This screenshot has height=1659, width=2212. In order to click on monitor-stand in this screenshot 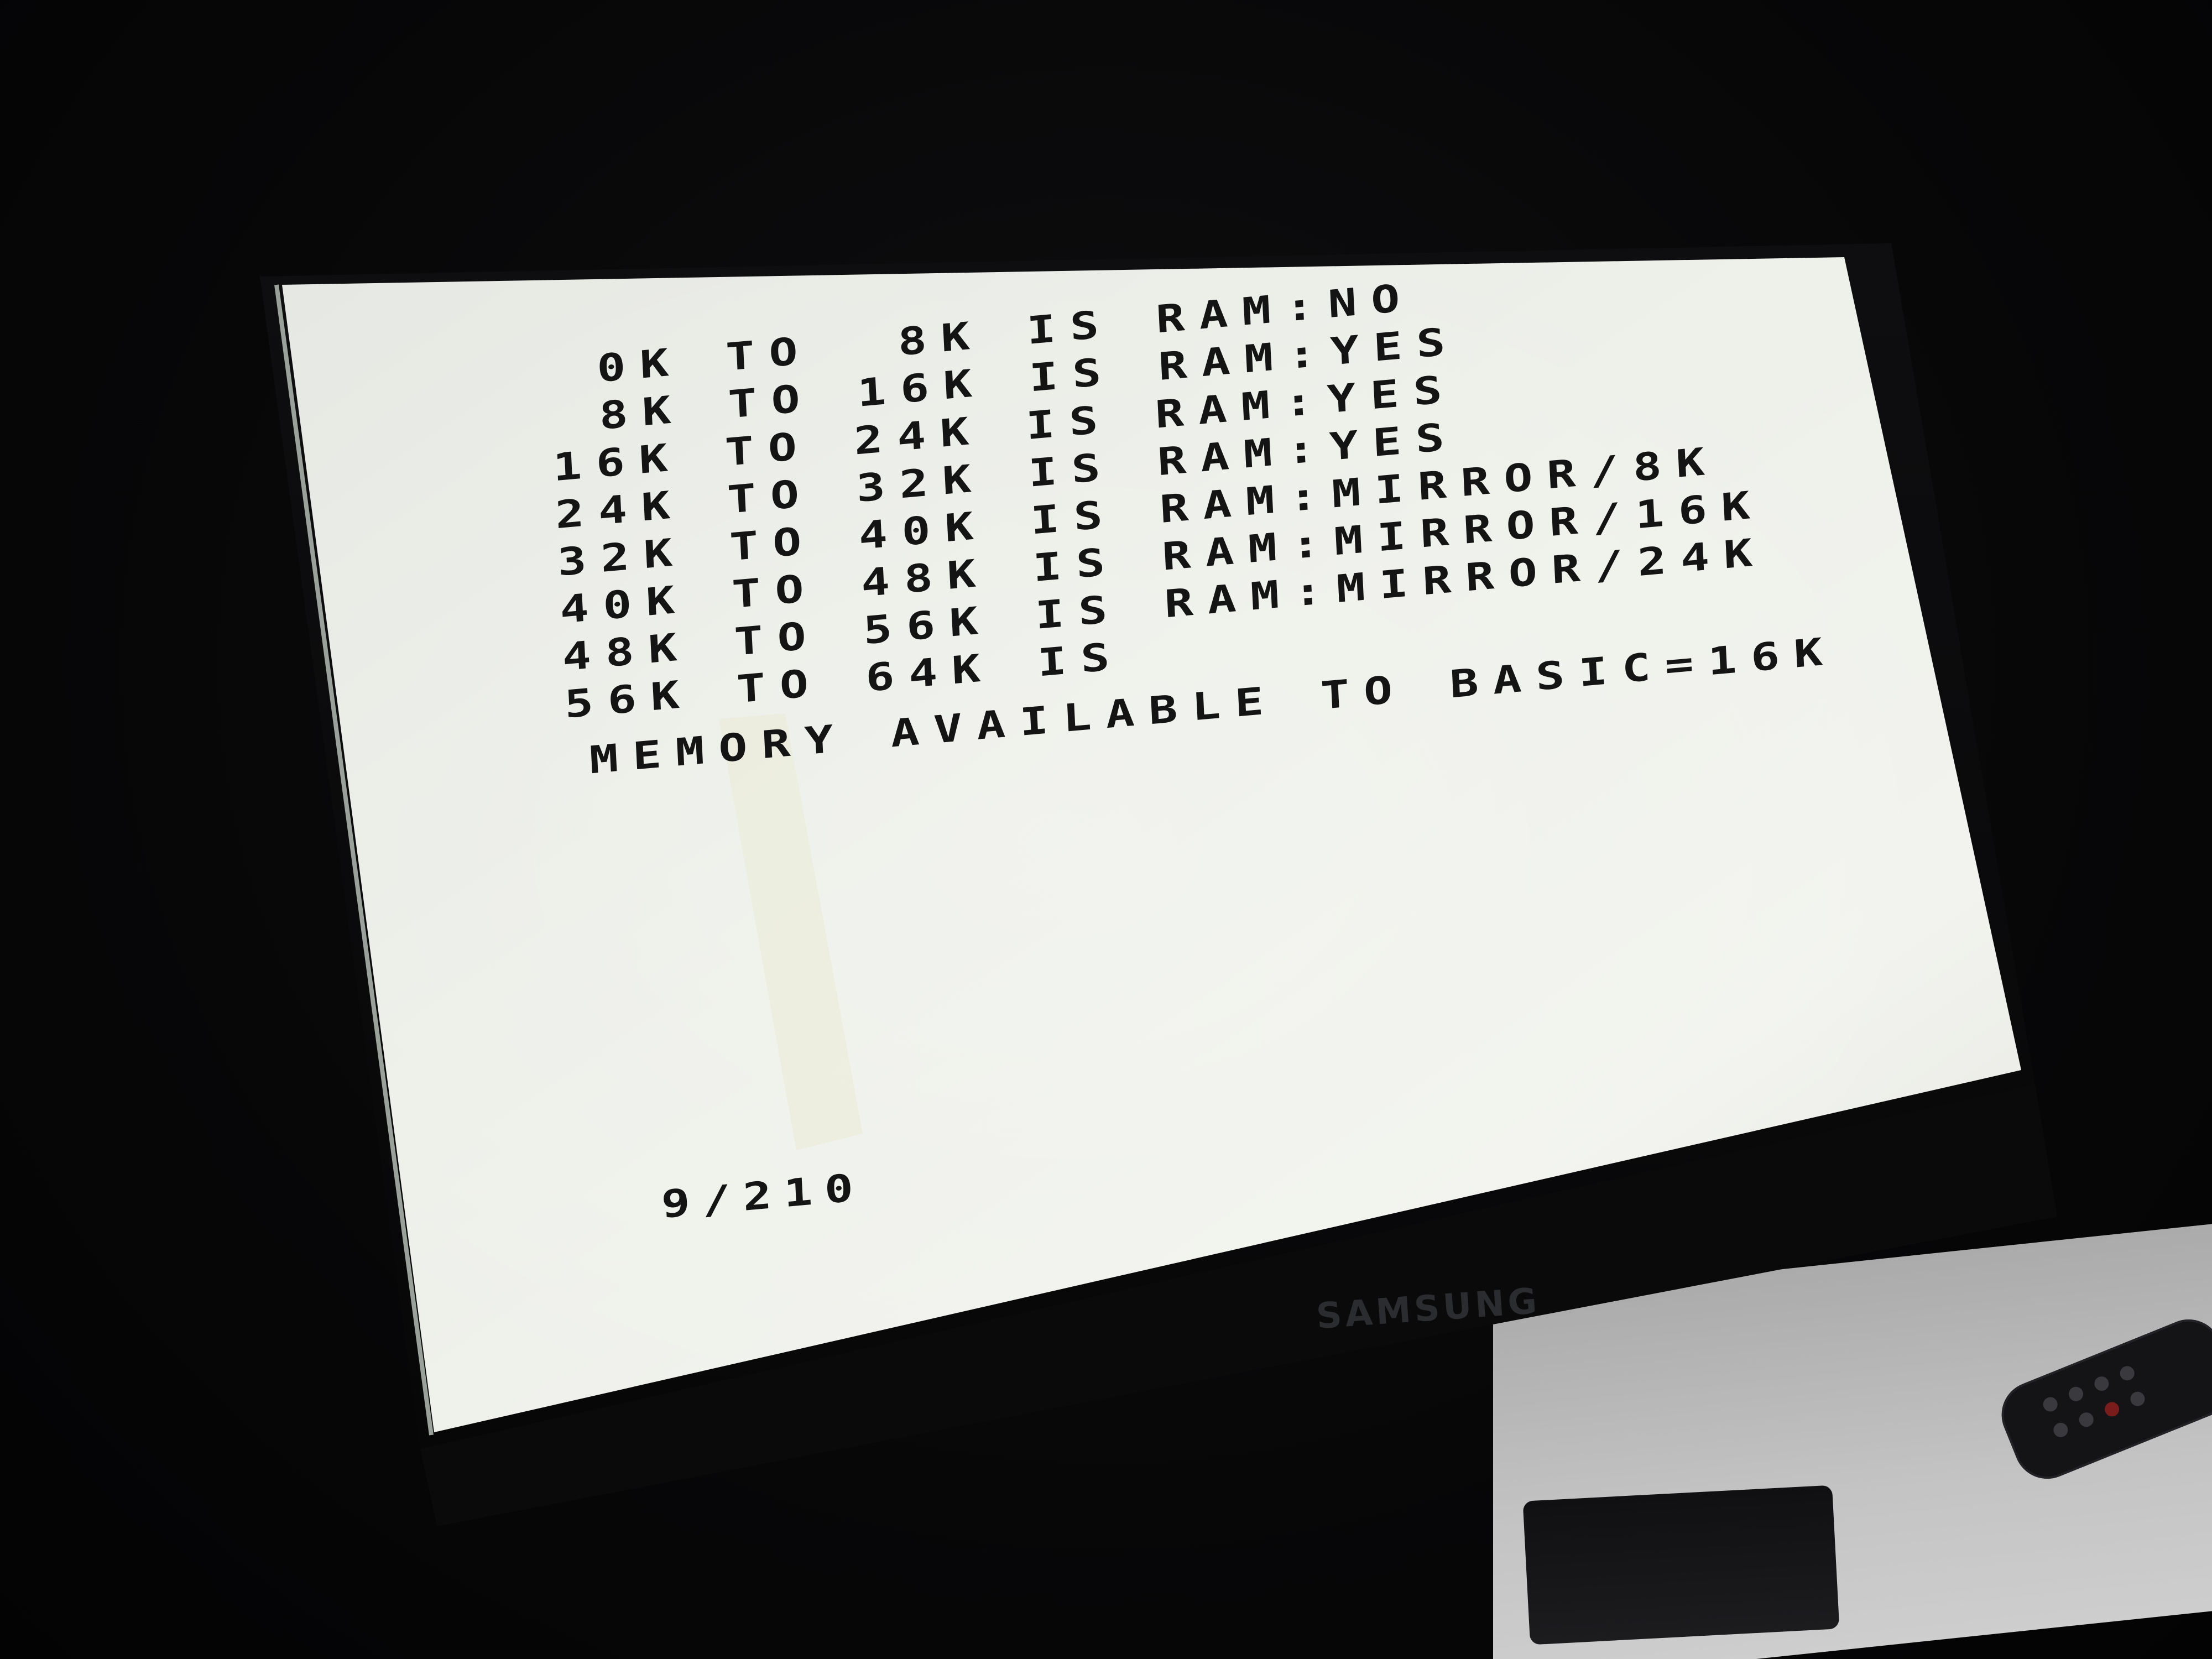, I will do `click(1681, 1565)`.